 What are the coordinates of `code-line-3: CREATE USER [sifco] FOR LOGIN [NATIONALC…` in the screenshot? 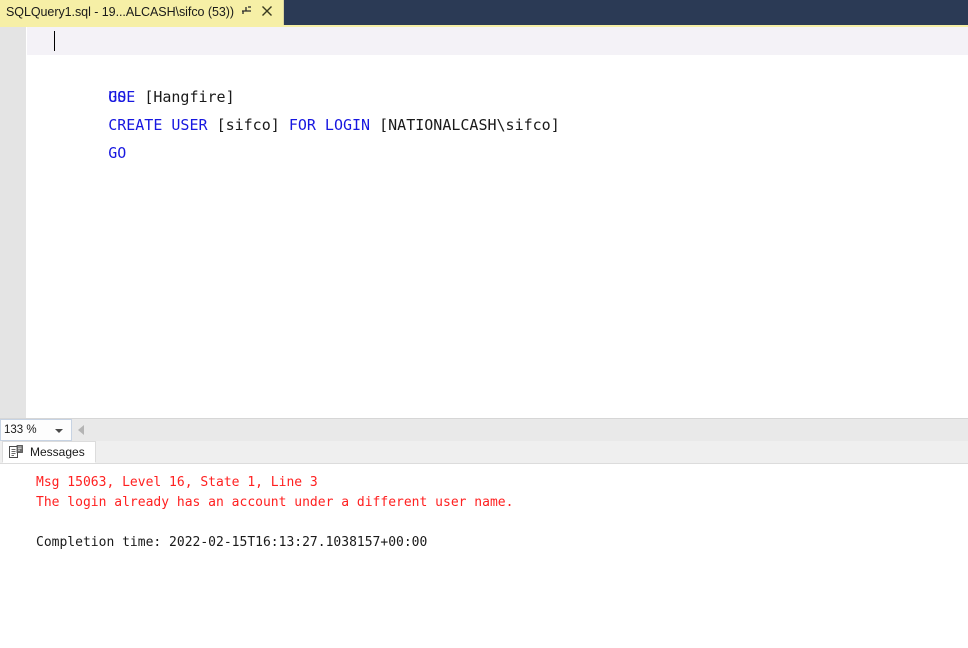 It's located at (497, 108).